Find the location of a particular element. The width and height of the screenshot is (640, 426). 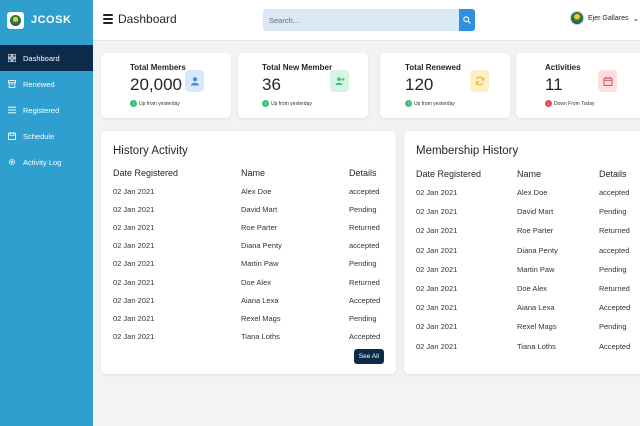

avatar is located at coordinates (577, 18).